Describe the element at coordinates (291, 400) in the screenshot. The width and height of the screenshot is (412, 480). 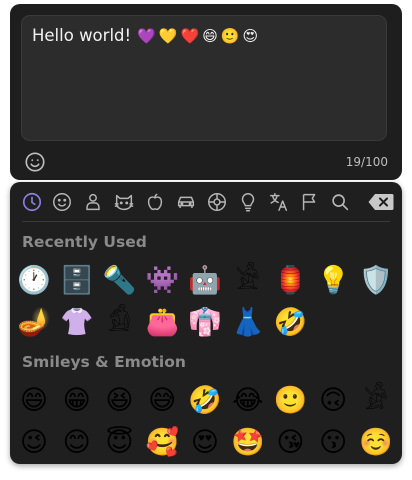
I see `emoji-cell: 🙂` at that location.